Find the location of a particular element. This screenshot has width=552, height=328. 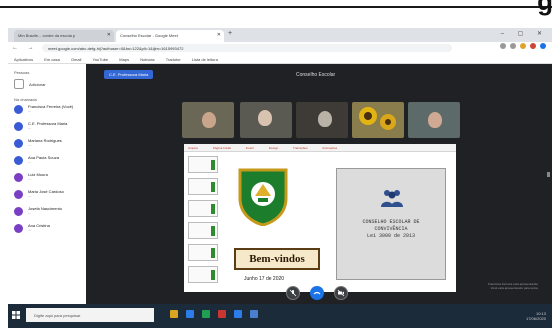

slide-thumbnails is located at coordinates (204, 223).